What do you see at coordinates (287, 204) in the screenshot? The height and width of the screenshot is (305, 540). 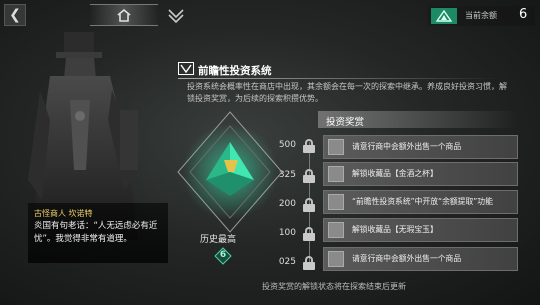 I see `threshold-value: 200` at bounding box center [287, 204].